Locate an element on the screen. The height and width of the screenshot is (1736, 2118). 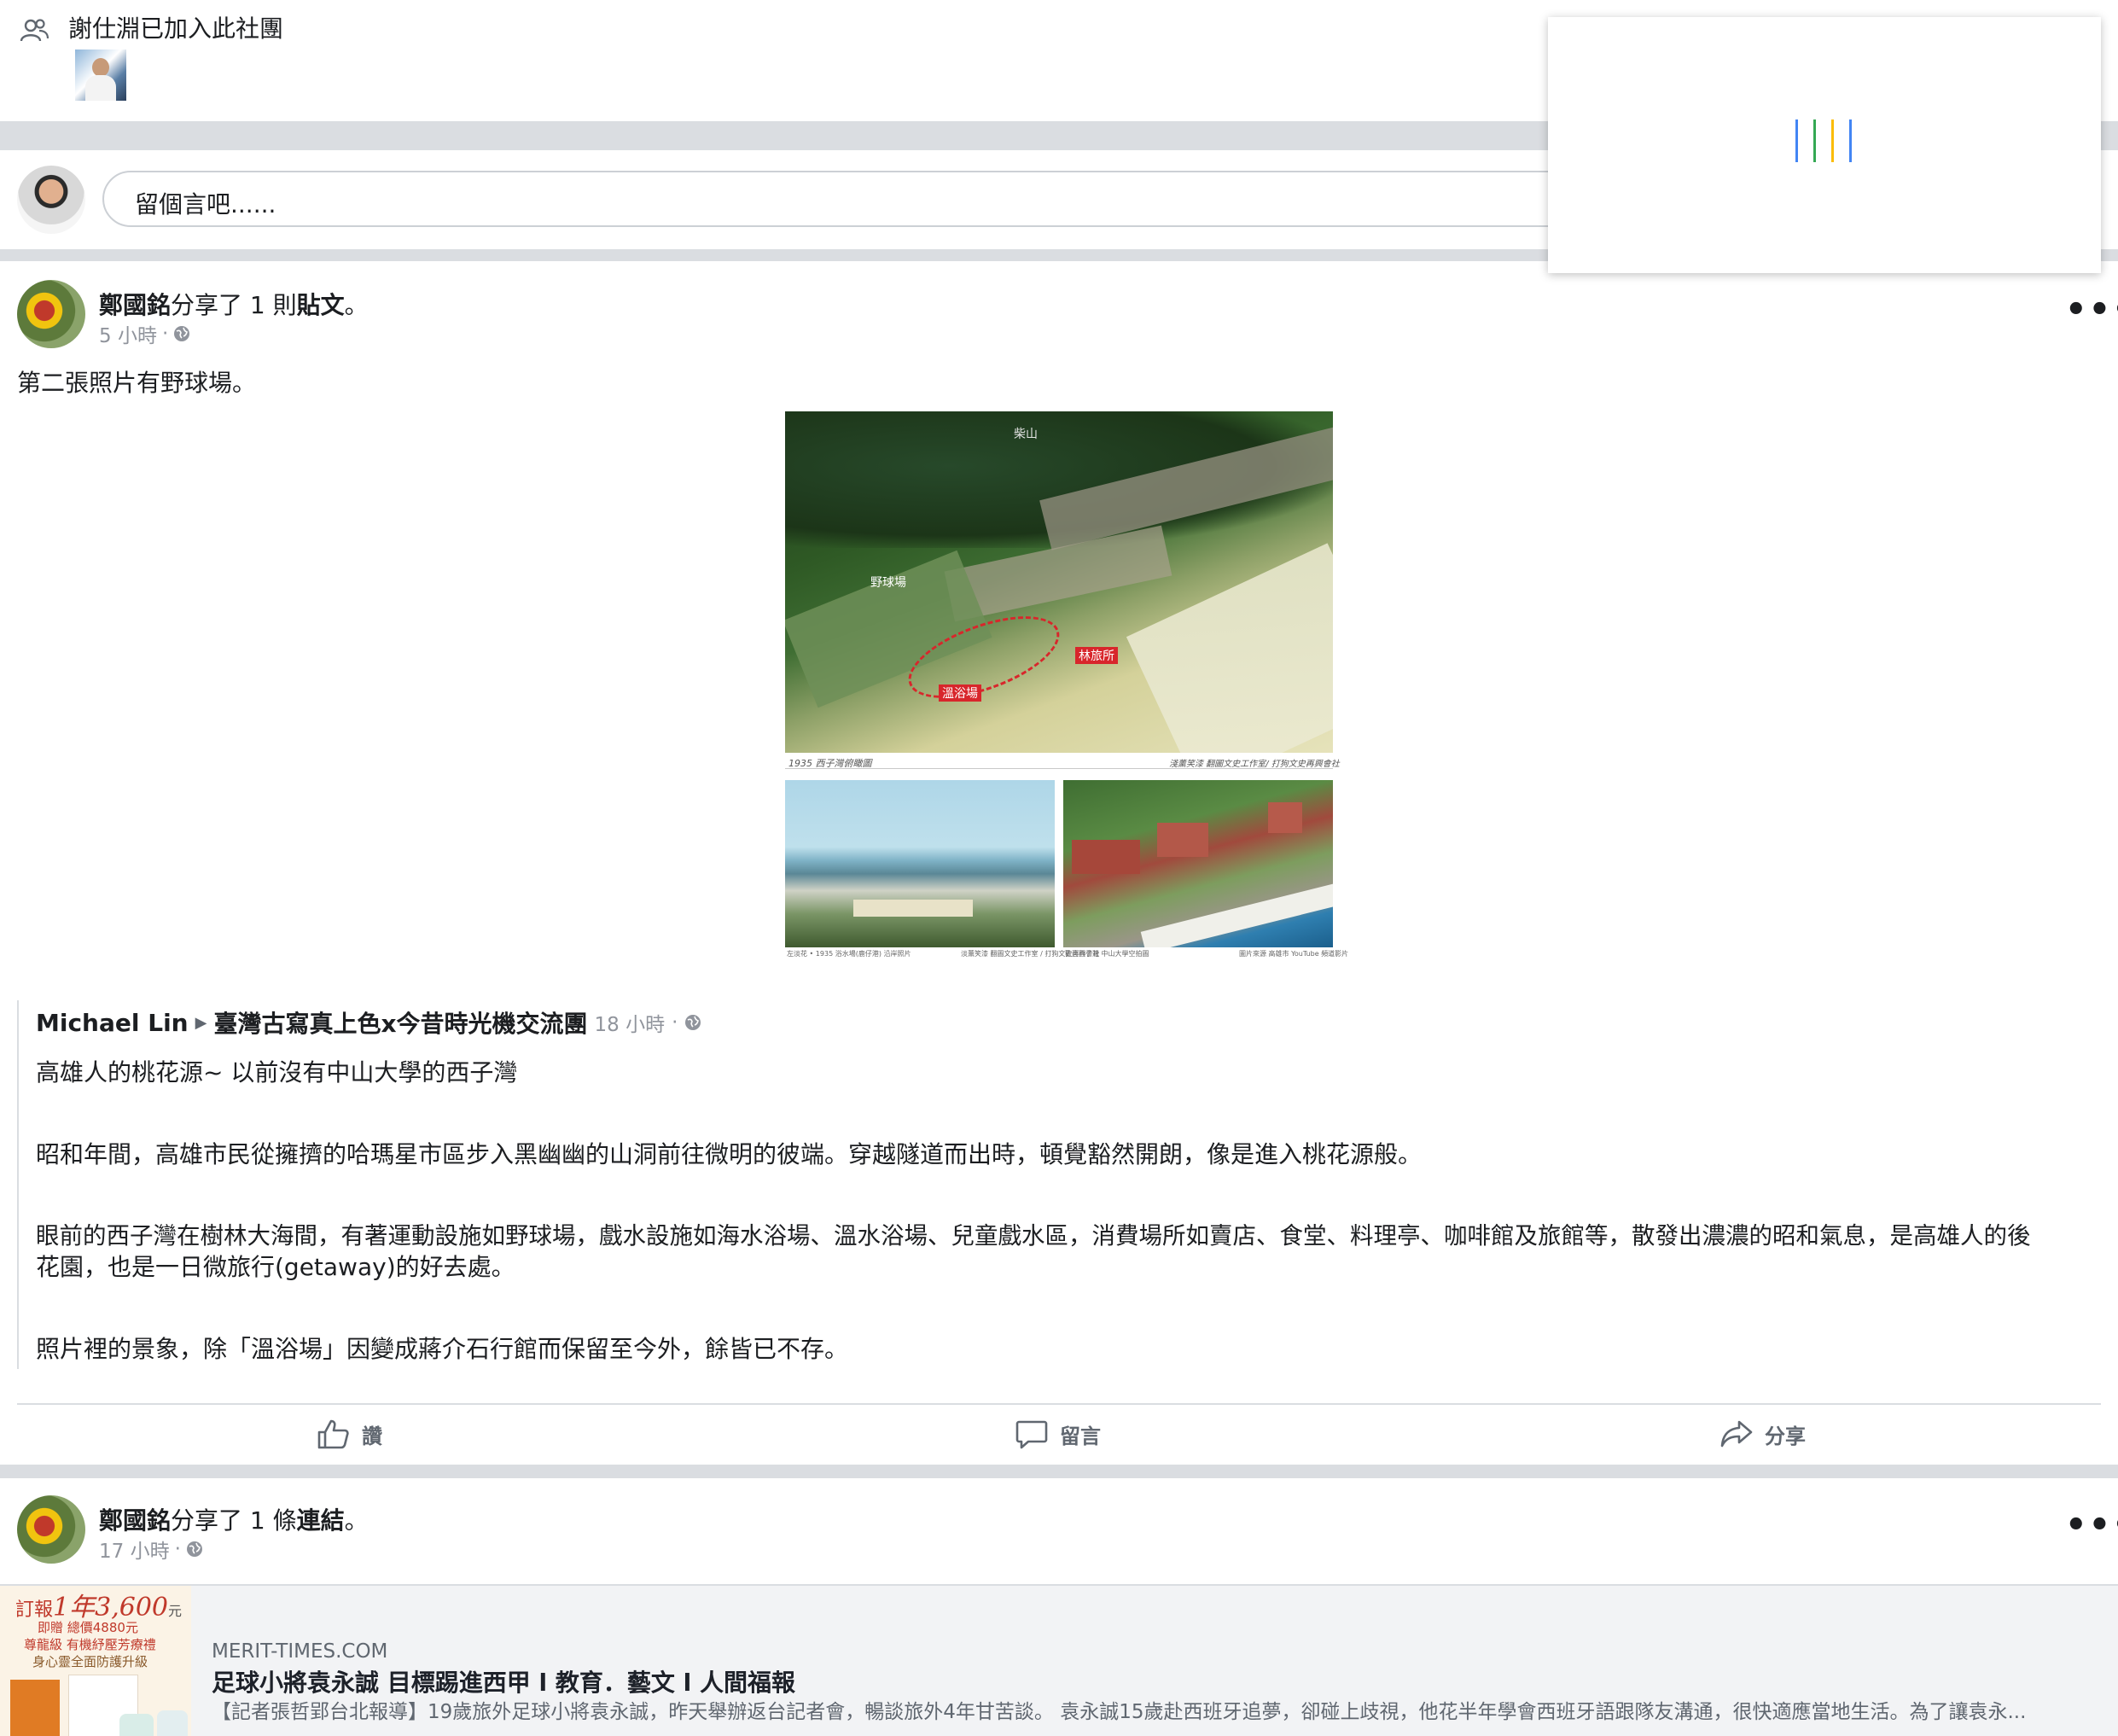
shared-group-name: 臺灣古寫真上色x今昔時光機交流團 is located at coordinates (400, 1022).